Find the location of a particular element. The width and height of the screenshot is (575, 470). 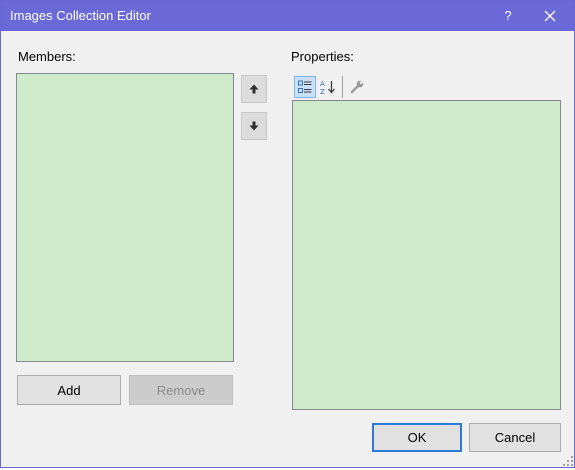

window-title: Images Collection Editor is located at coordinates (80, 15).